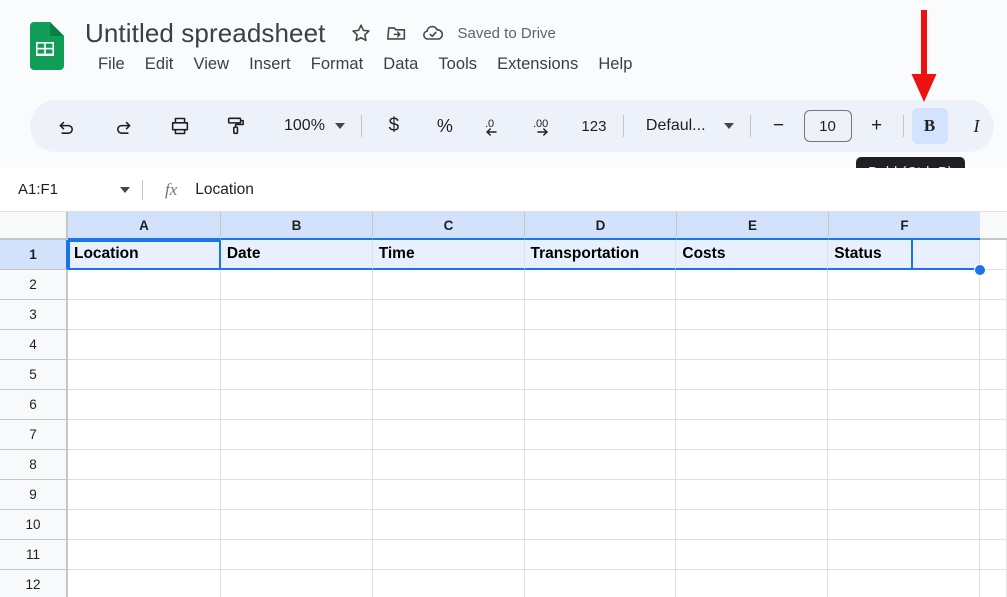 This screenshot has height=597, width=1007. Describe the element at coordinates (34, 435) in the screenshot. I see `row-header-7: 7` at that location.